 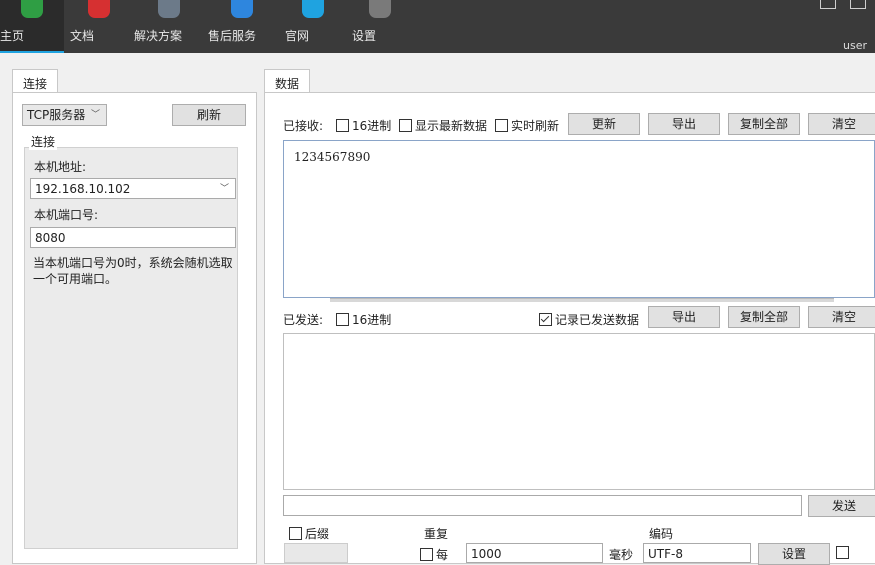 I want to click on top-nav-bar: 主页 文档 解决方案 售后服务 官网 设置 user, so click(x=437, y=26).